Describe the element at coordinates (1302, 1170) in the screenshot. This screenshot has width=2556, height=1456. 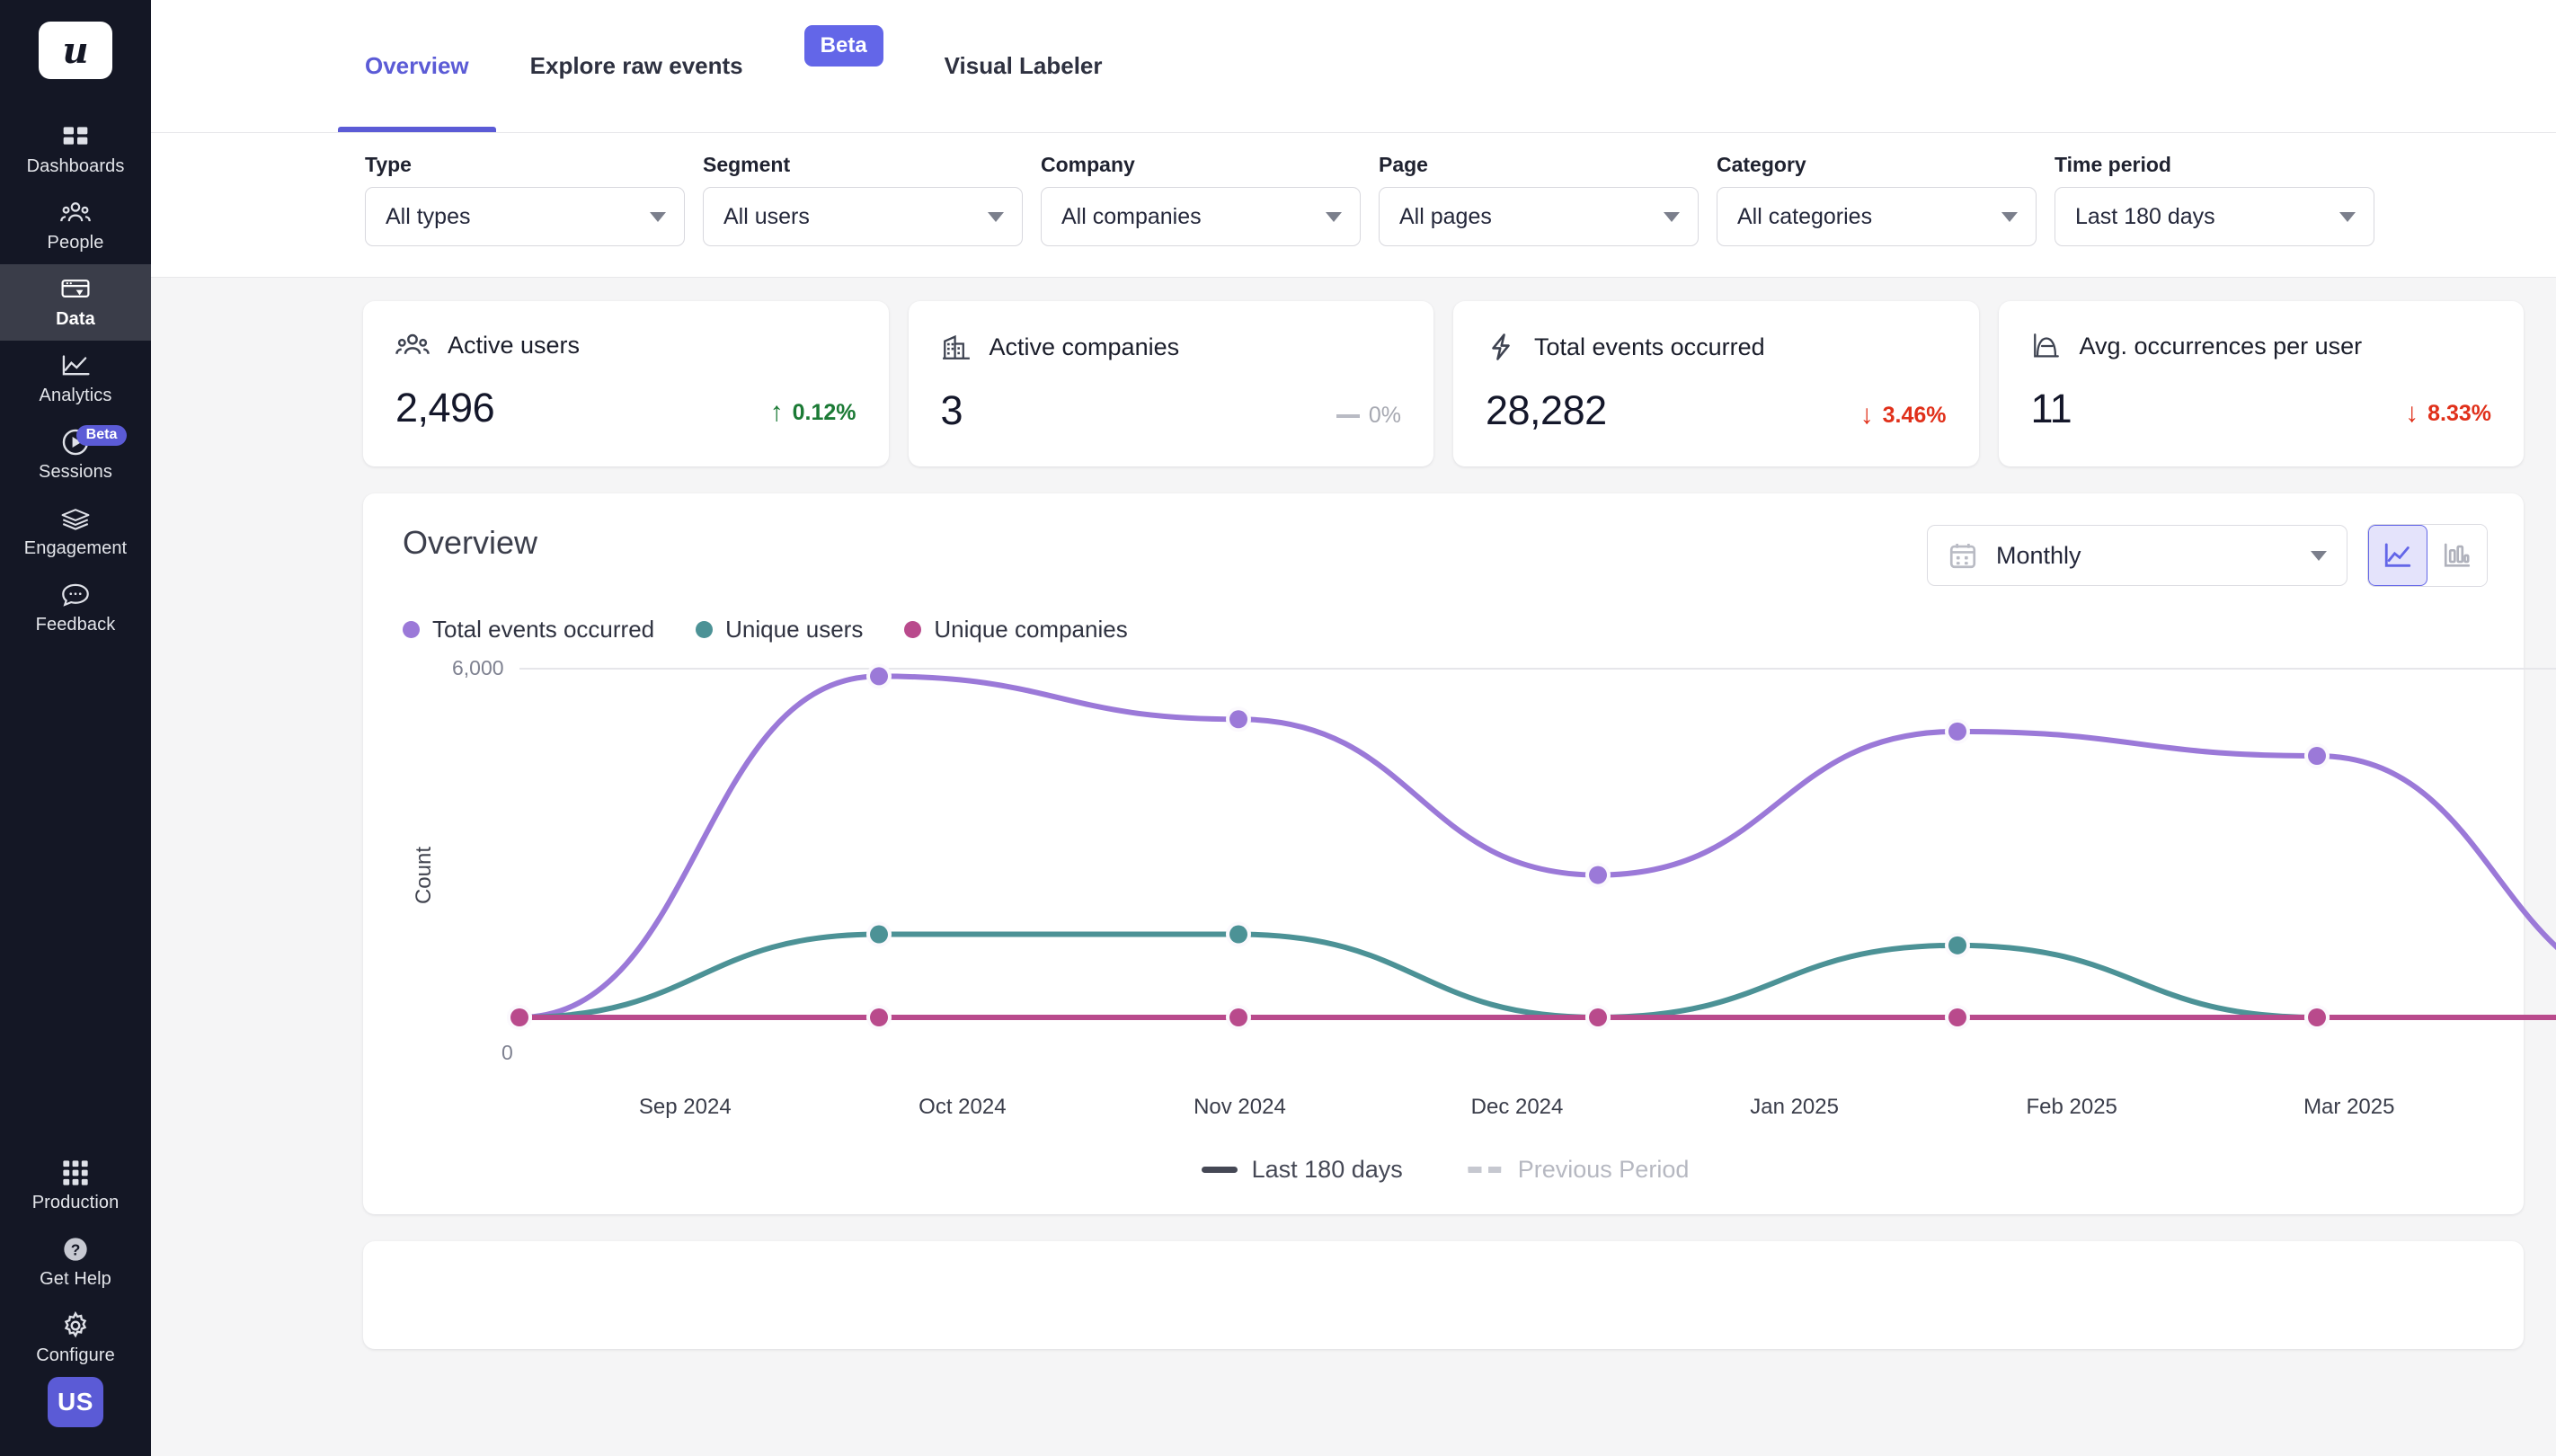
I see `period-legend-current: Last 180 days` at that location.